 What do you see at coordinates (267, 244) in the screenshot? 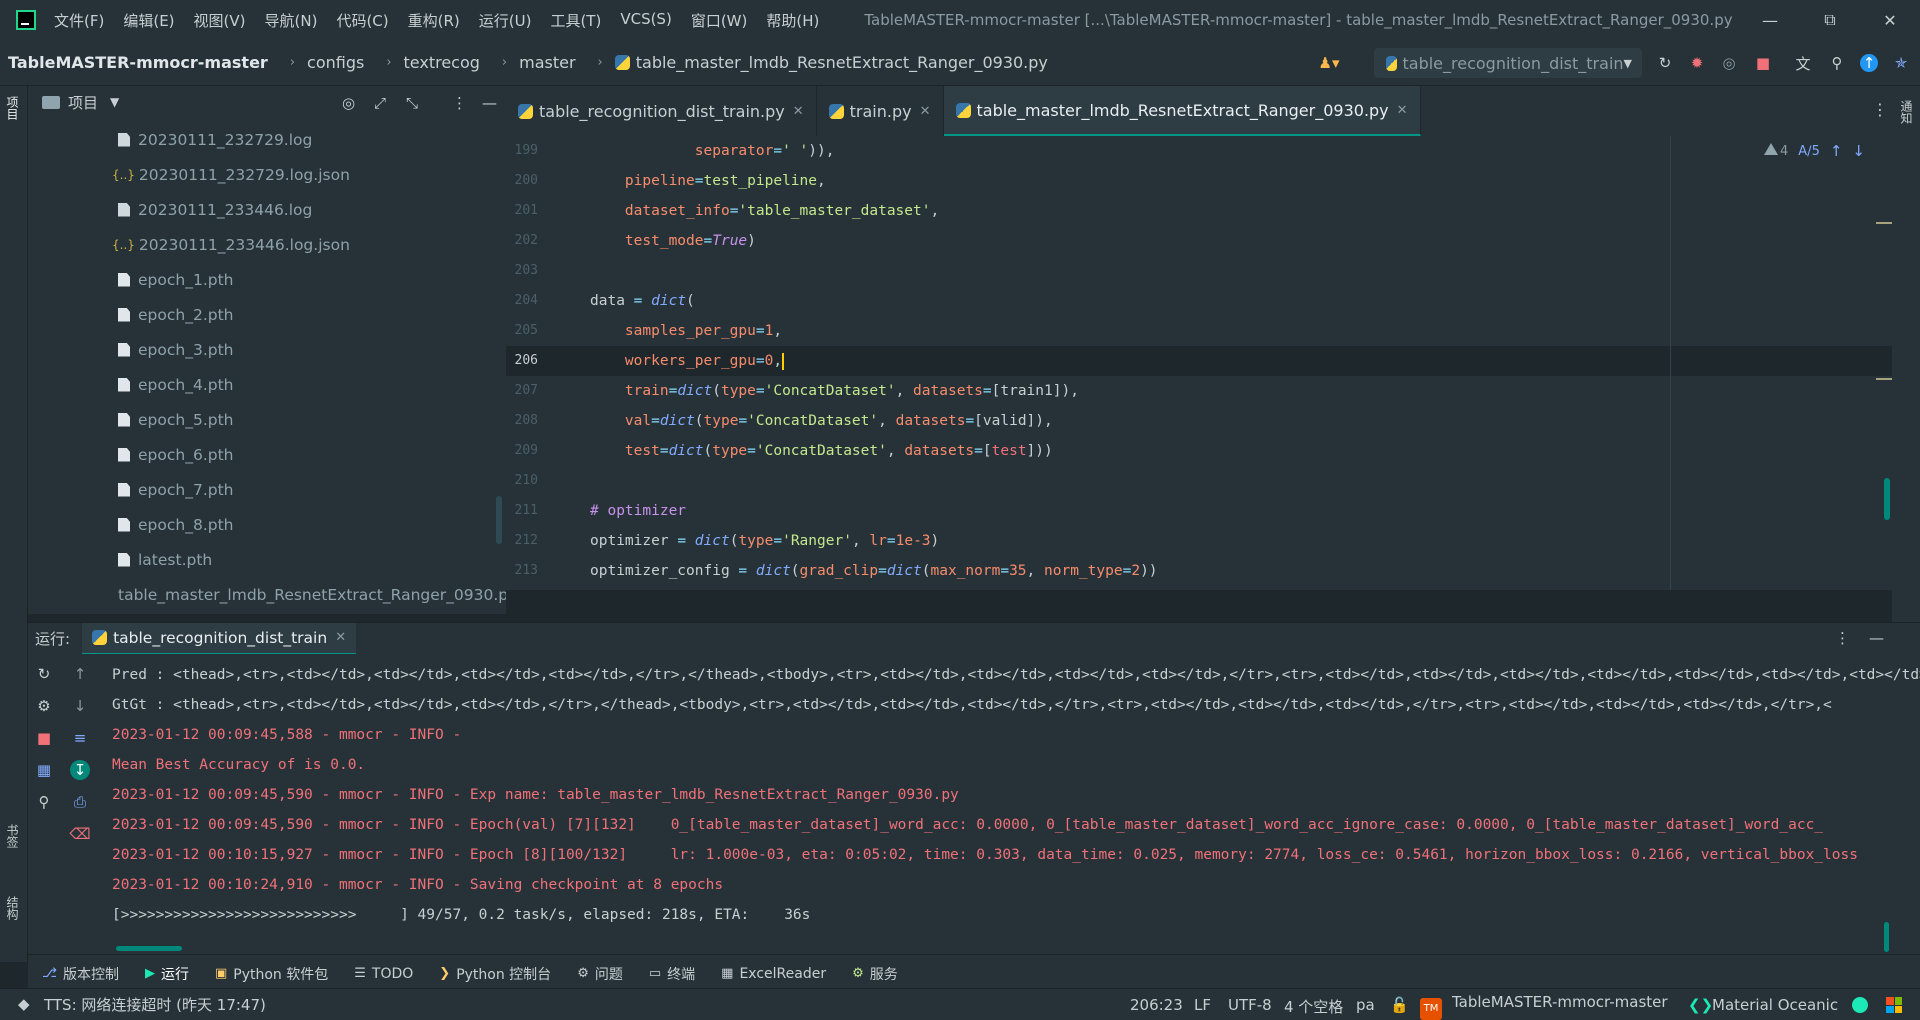
I see `file-tree-item: {..} 20230111_233446.log.json` at bounding box center [267, 244].